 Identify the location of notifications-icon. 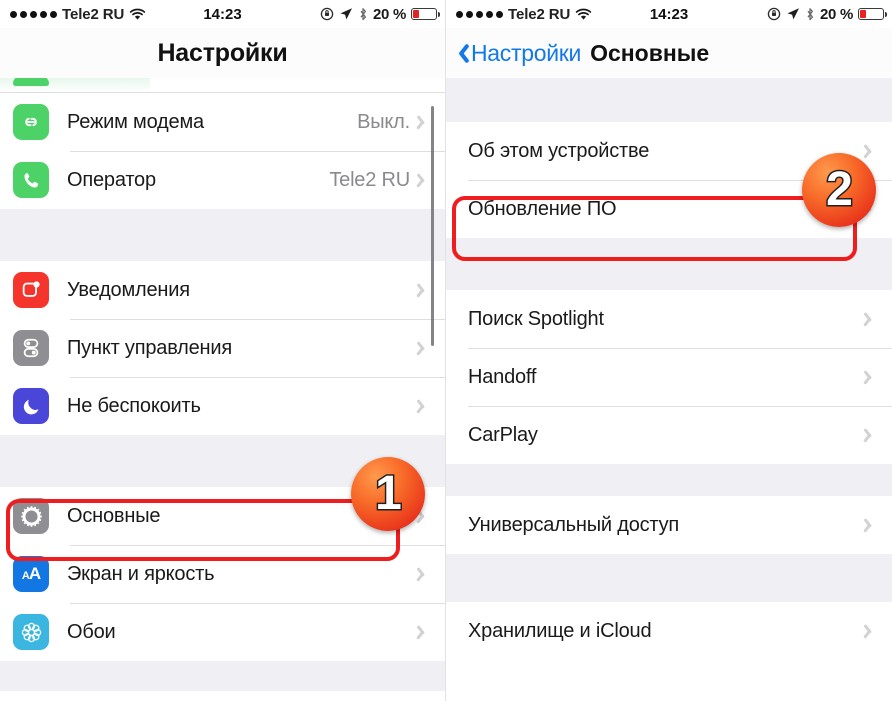
(31, 290).